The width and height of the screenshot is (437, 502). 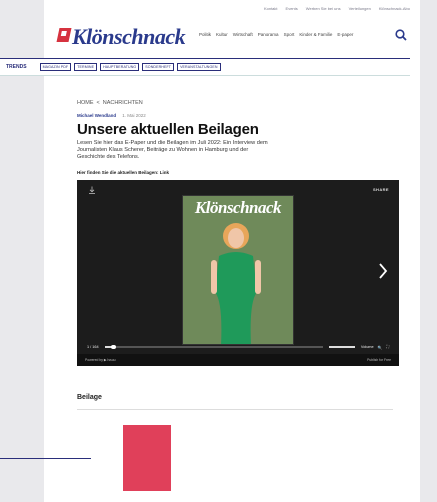 What do you see at coordinates (238, 207) in the screenshot?
I see `cover-title: Klönschnack` at bounding box center [238, 207].